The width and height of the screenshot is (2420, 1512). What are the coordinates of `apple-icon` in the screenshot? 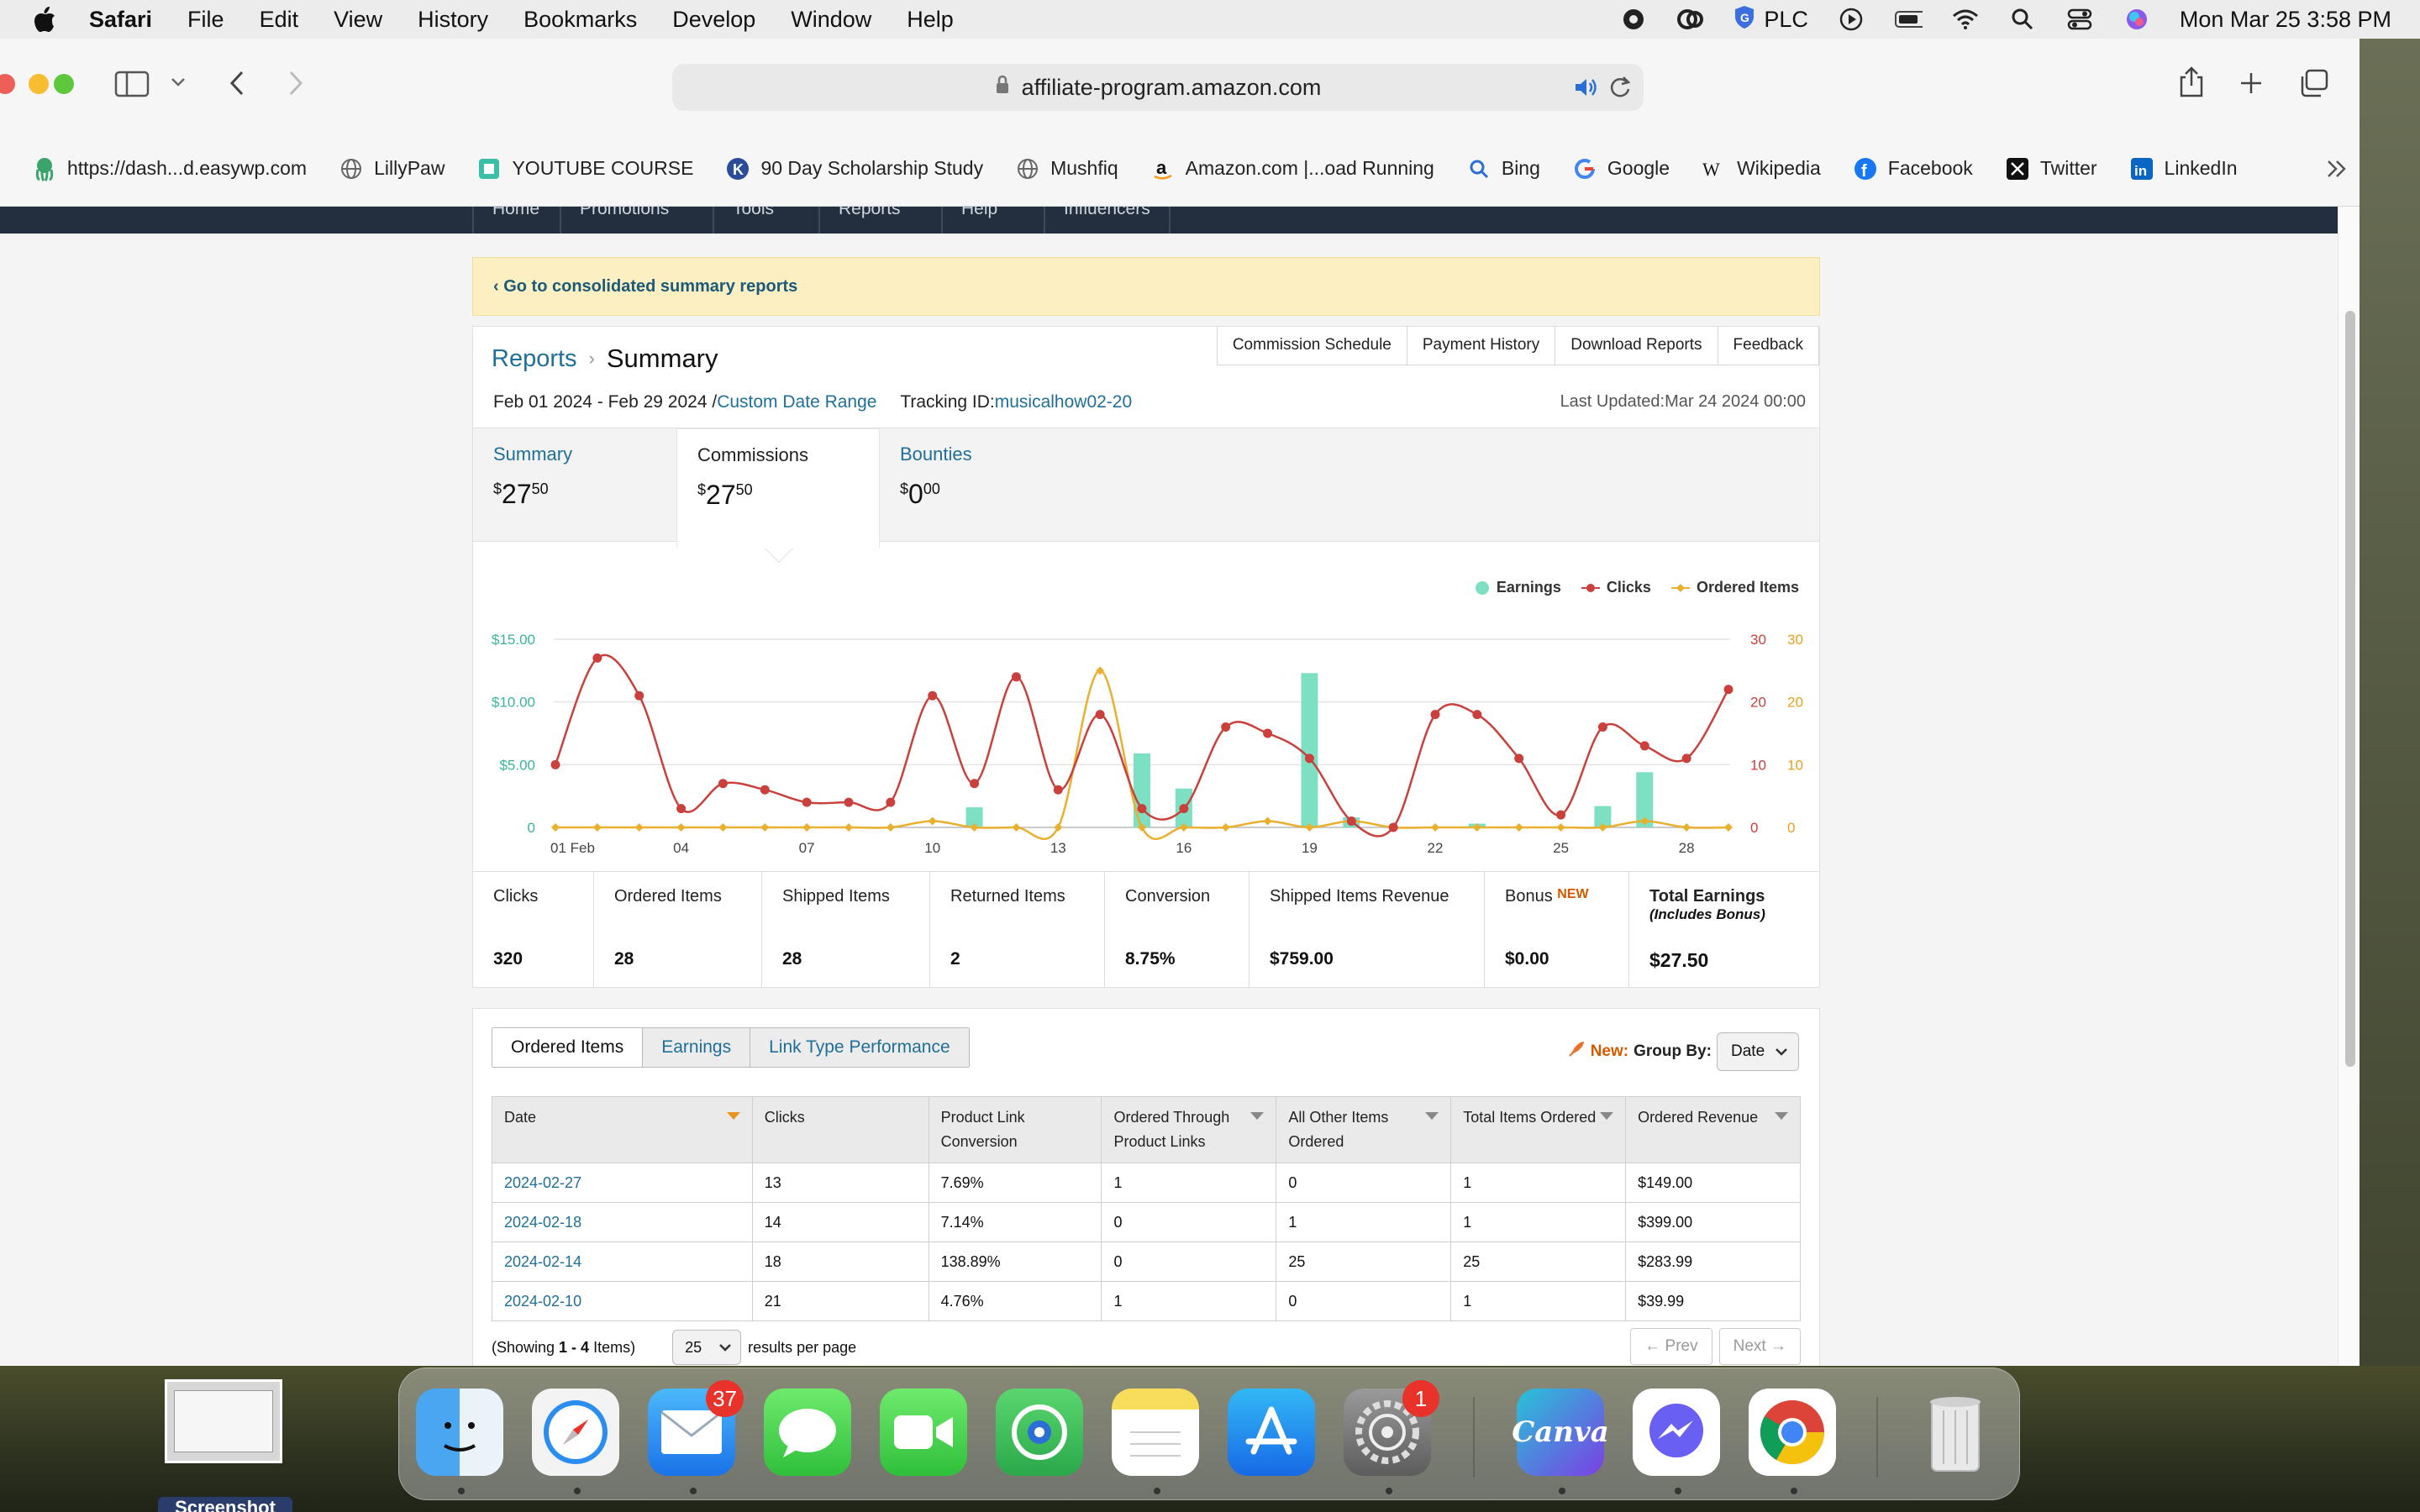 It's located at (48, 19).